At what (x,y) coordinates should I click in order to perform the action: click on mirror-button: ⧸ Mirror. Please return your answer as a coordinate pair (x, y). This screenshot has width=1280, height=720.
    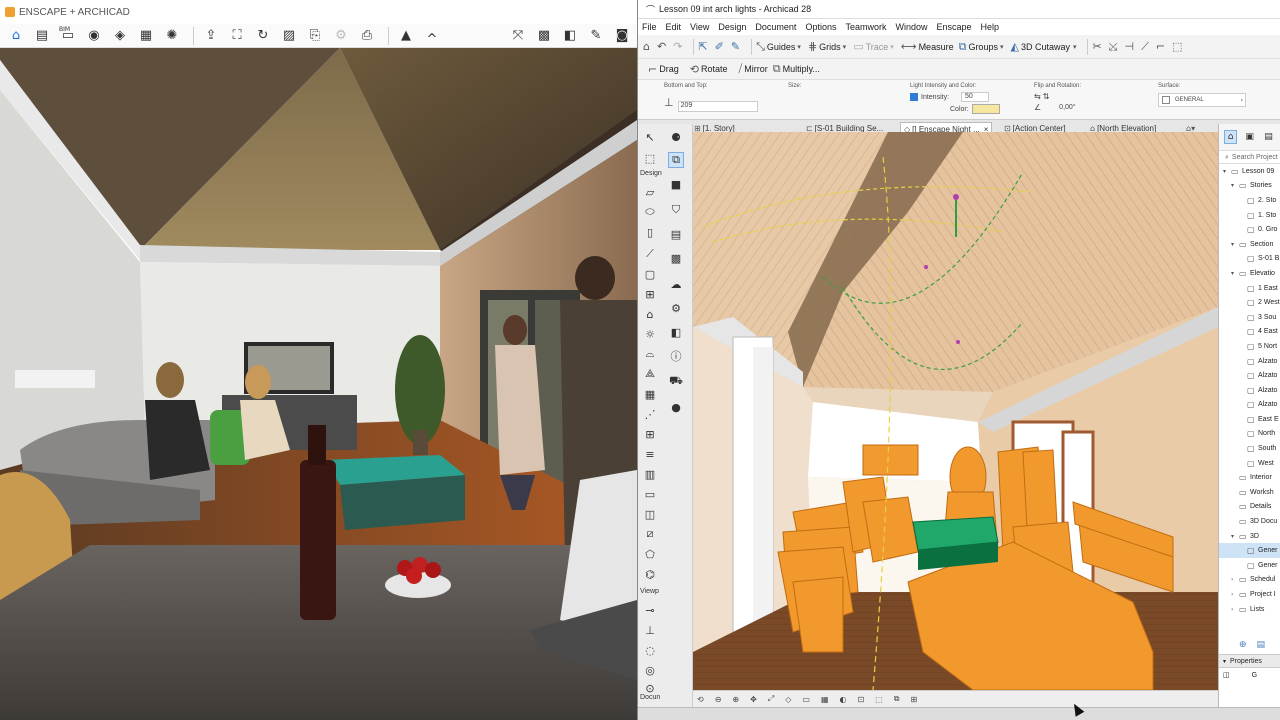
    Looking at the image, I should click on (752, 69).